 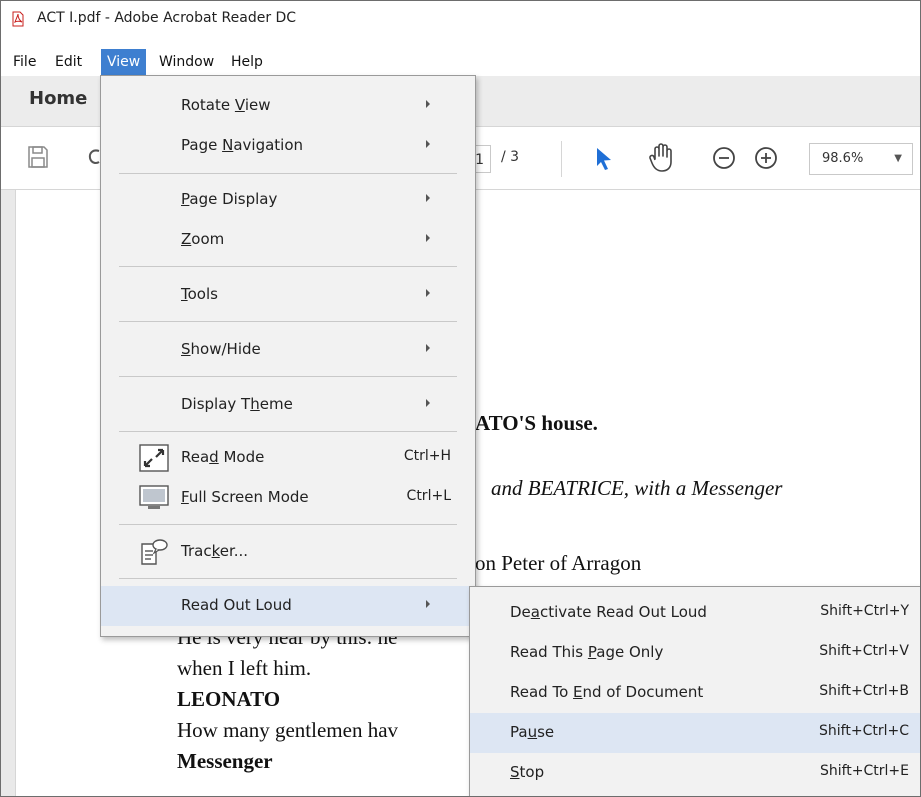 I want to click on menu-item-shortcut: Shift+Ctrl+C, so click(x=864, y=731).